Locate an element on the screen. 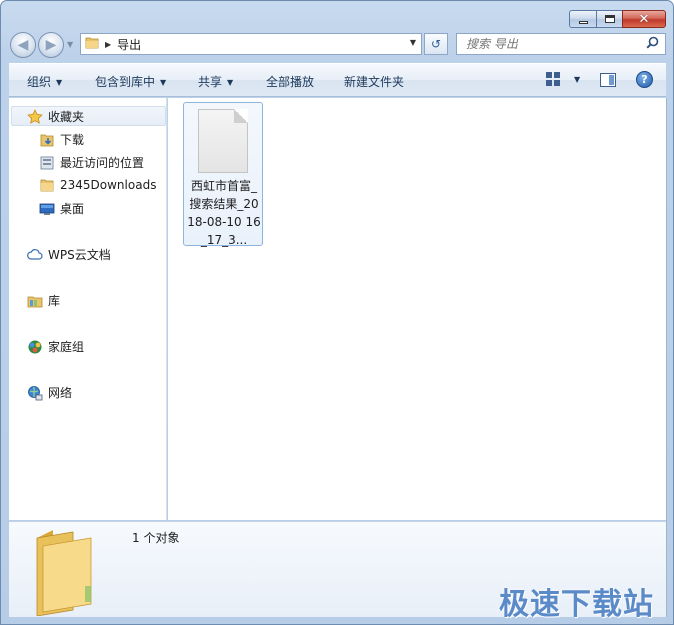  divider is located at coordinates (666, 357).